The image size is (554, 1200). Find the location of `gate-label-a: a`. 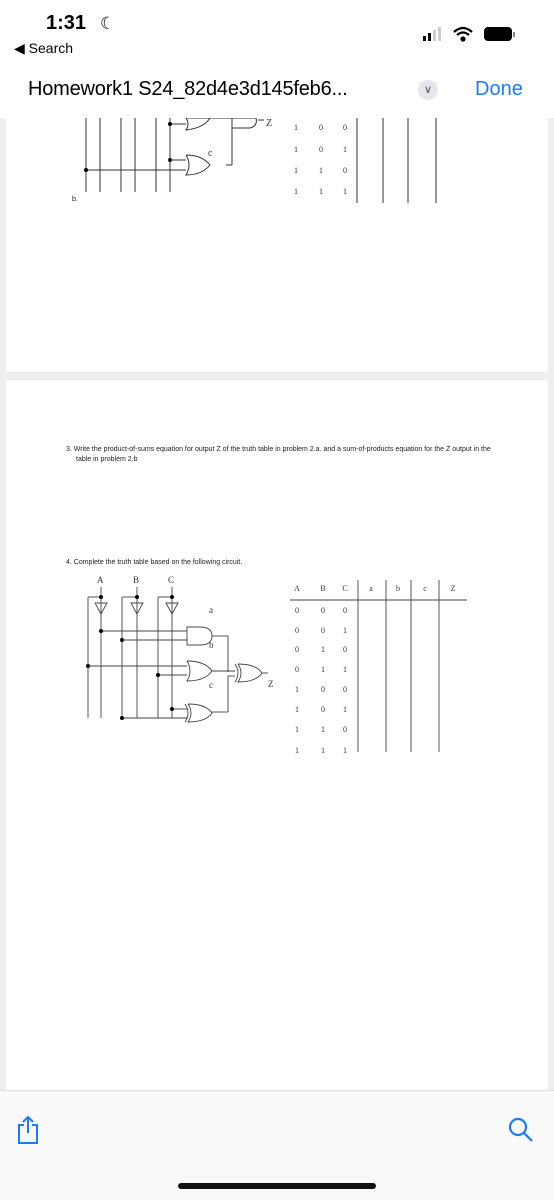

gate-label-a: a is located at coordinates (211, 610).